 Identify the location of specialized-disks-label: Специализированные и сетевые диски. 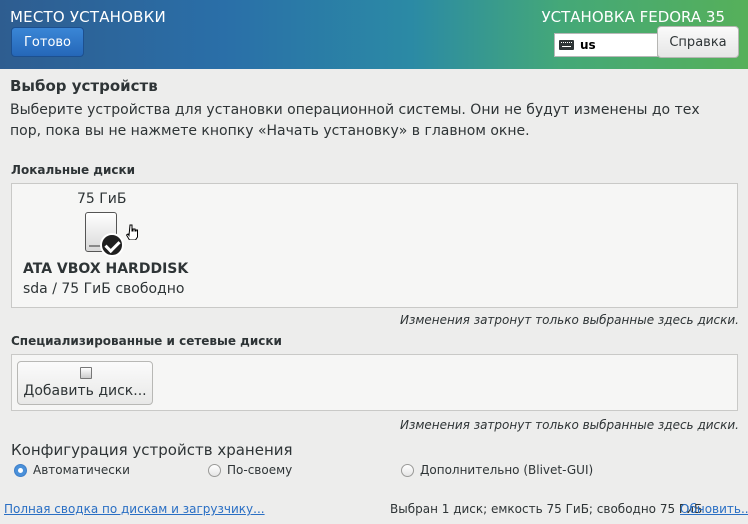
(146, 341).